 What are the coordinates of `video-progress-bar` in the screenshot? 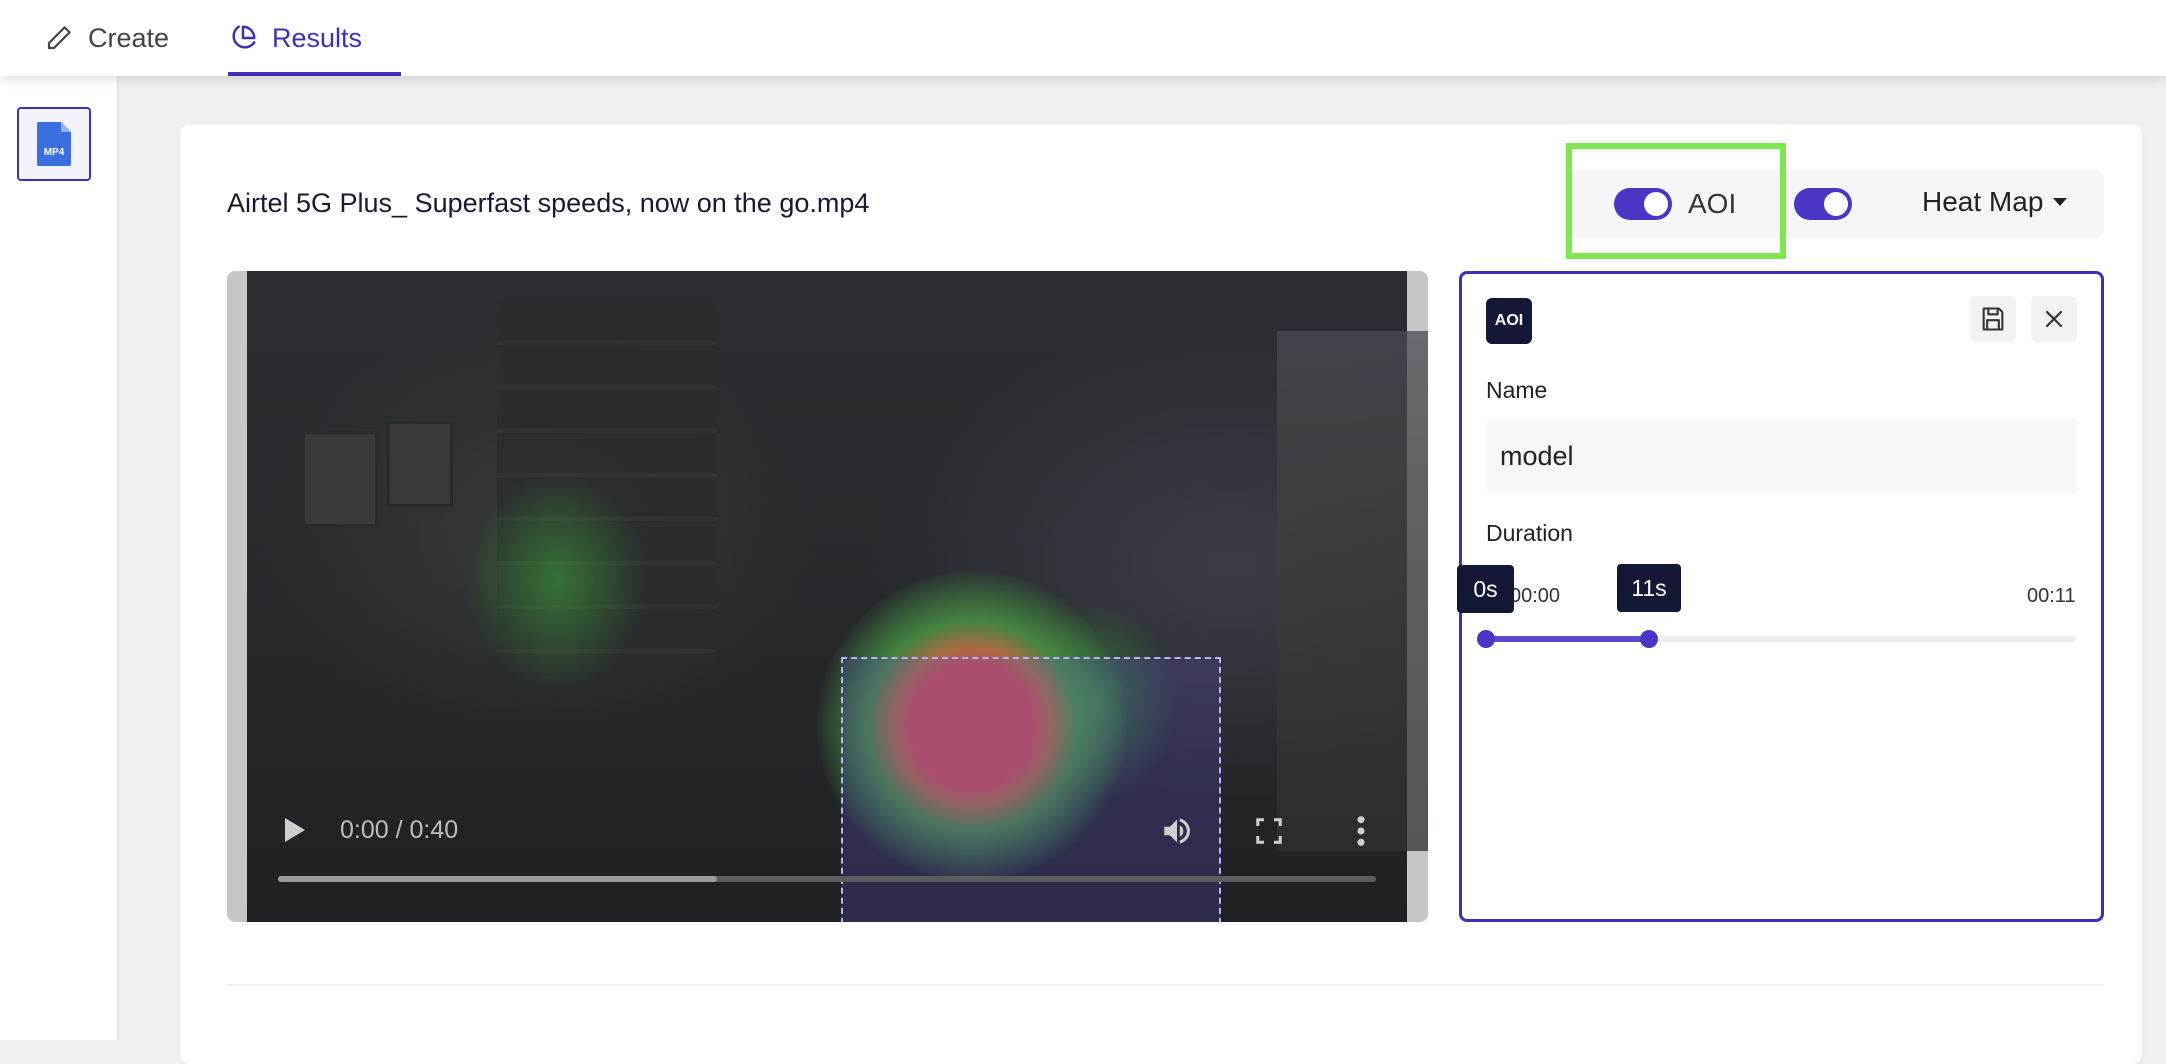 It's located at (827, 879).